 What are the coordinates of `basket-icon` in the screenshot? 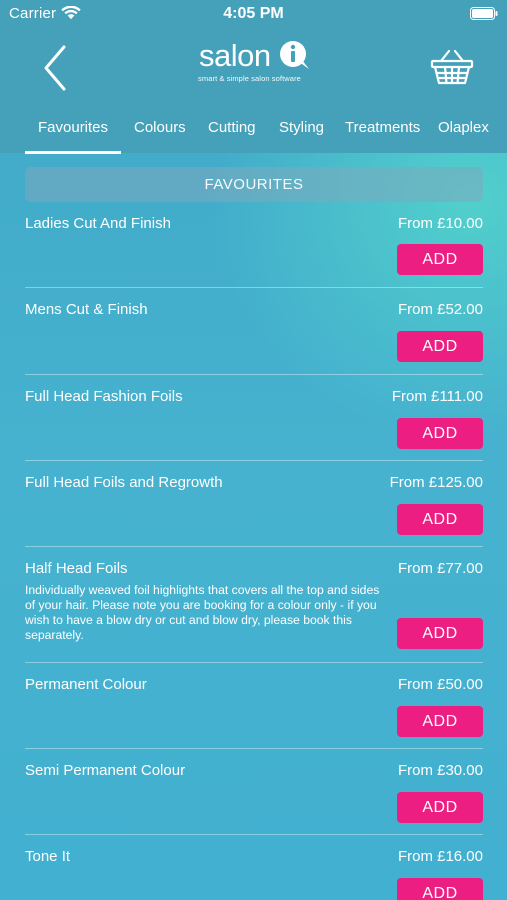 It's located at (452, 67).